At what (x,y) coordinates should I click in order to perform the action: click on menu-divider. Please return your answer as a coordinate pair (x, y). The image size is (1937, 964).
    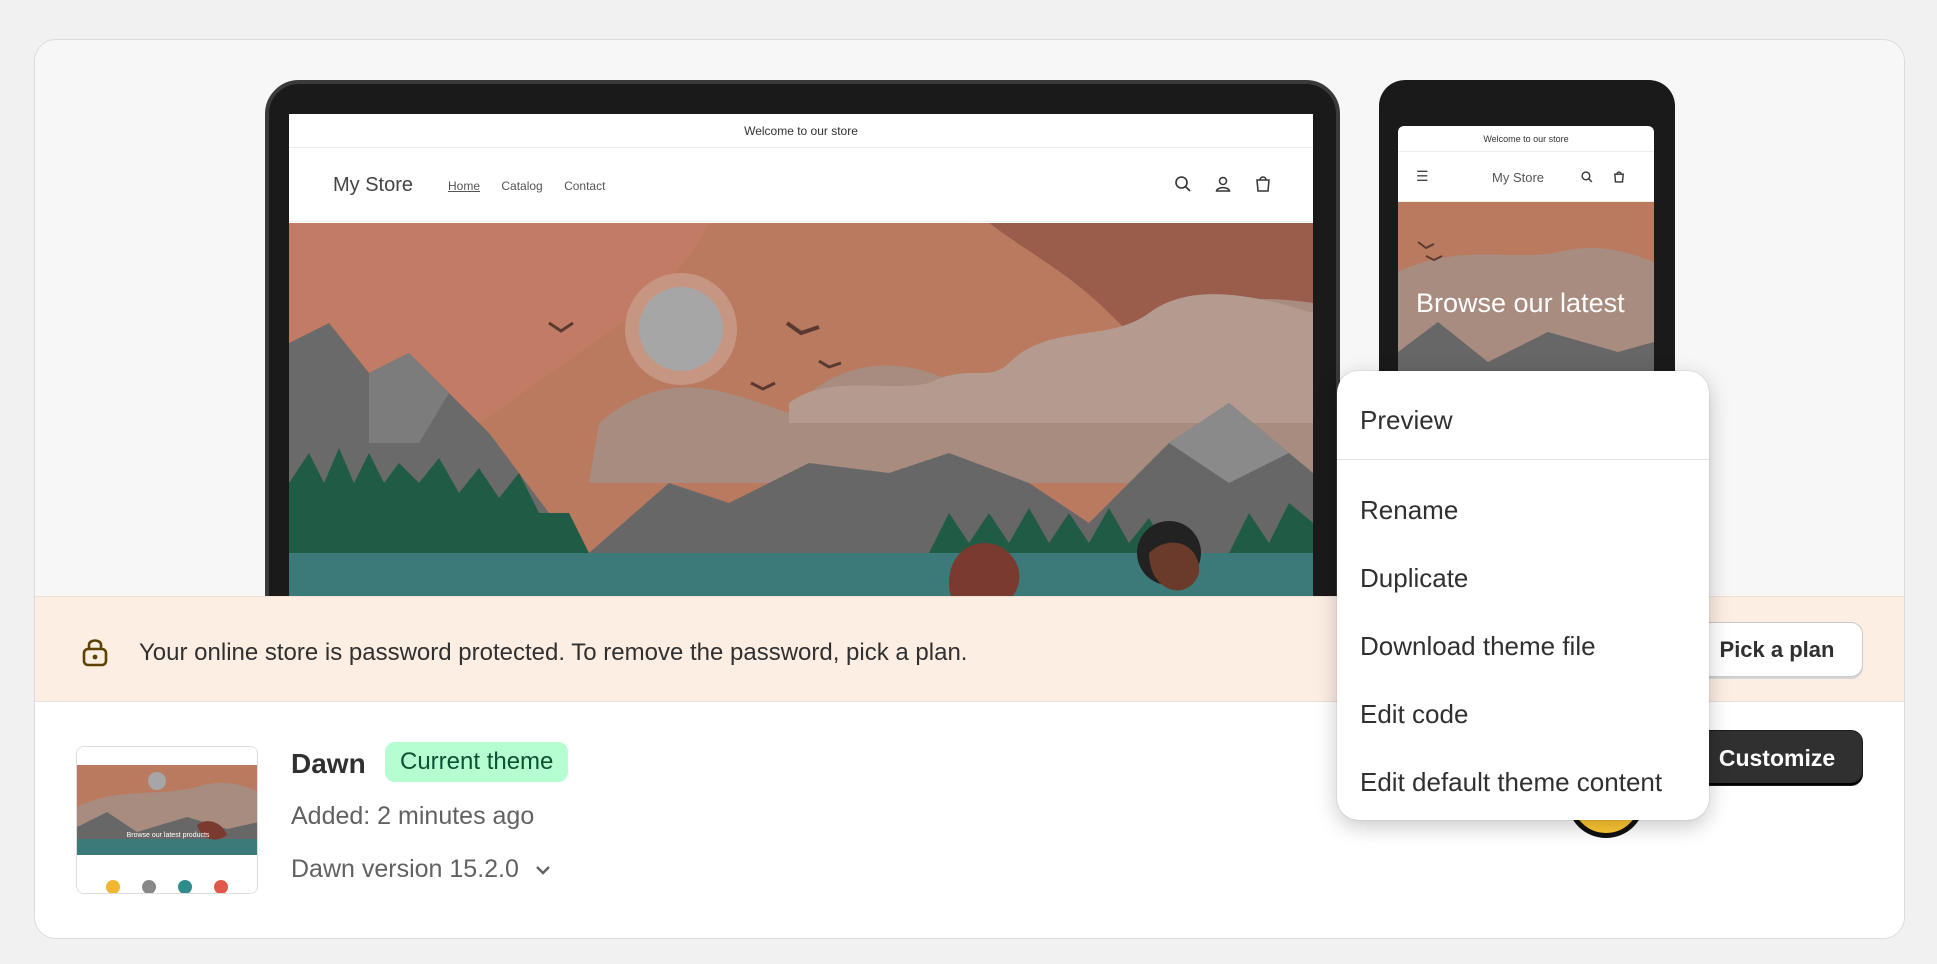
    Looking at the image, I should click on (1523, 459).